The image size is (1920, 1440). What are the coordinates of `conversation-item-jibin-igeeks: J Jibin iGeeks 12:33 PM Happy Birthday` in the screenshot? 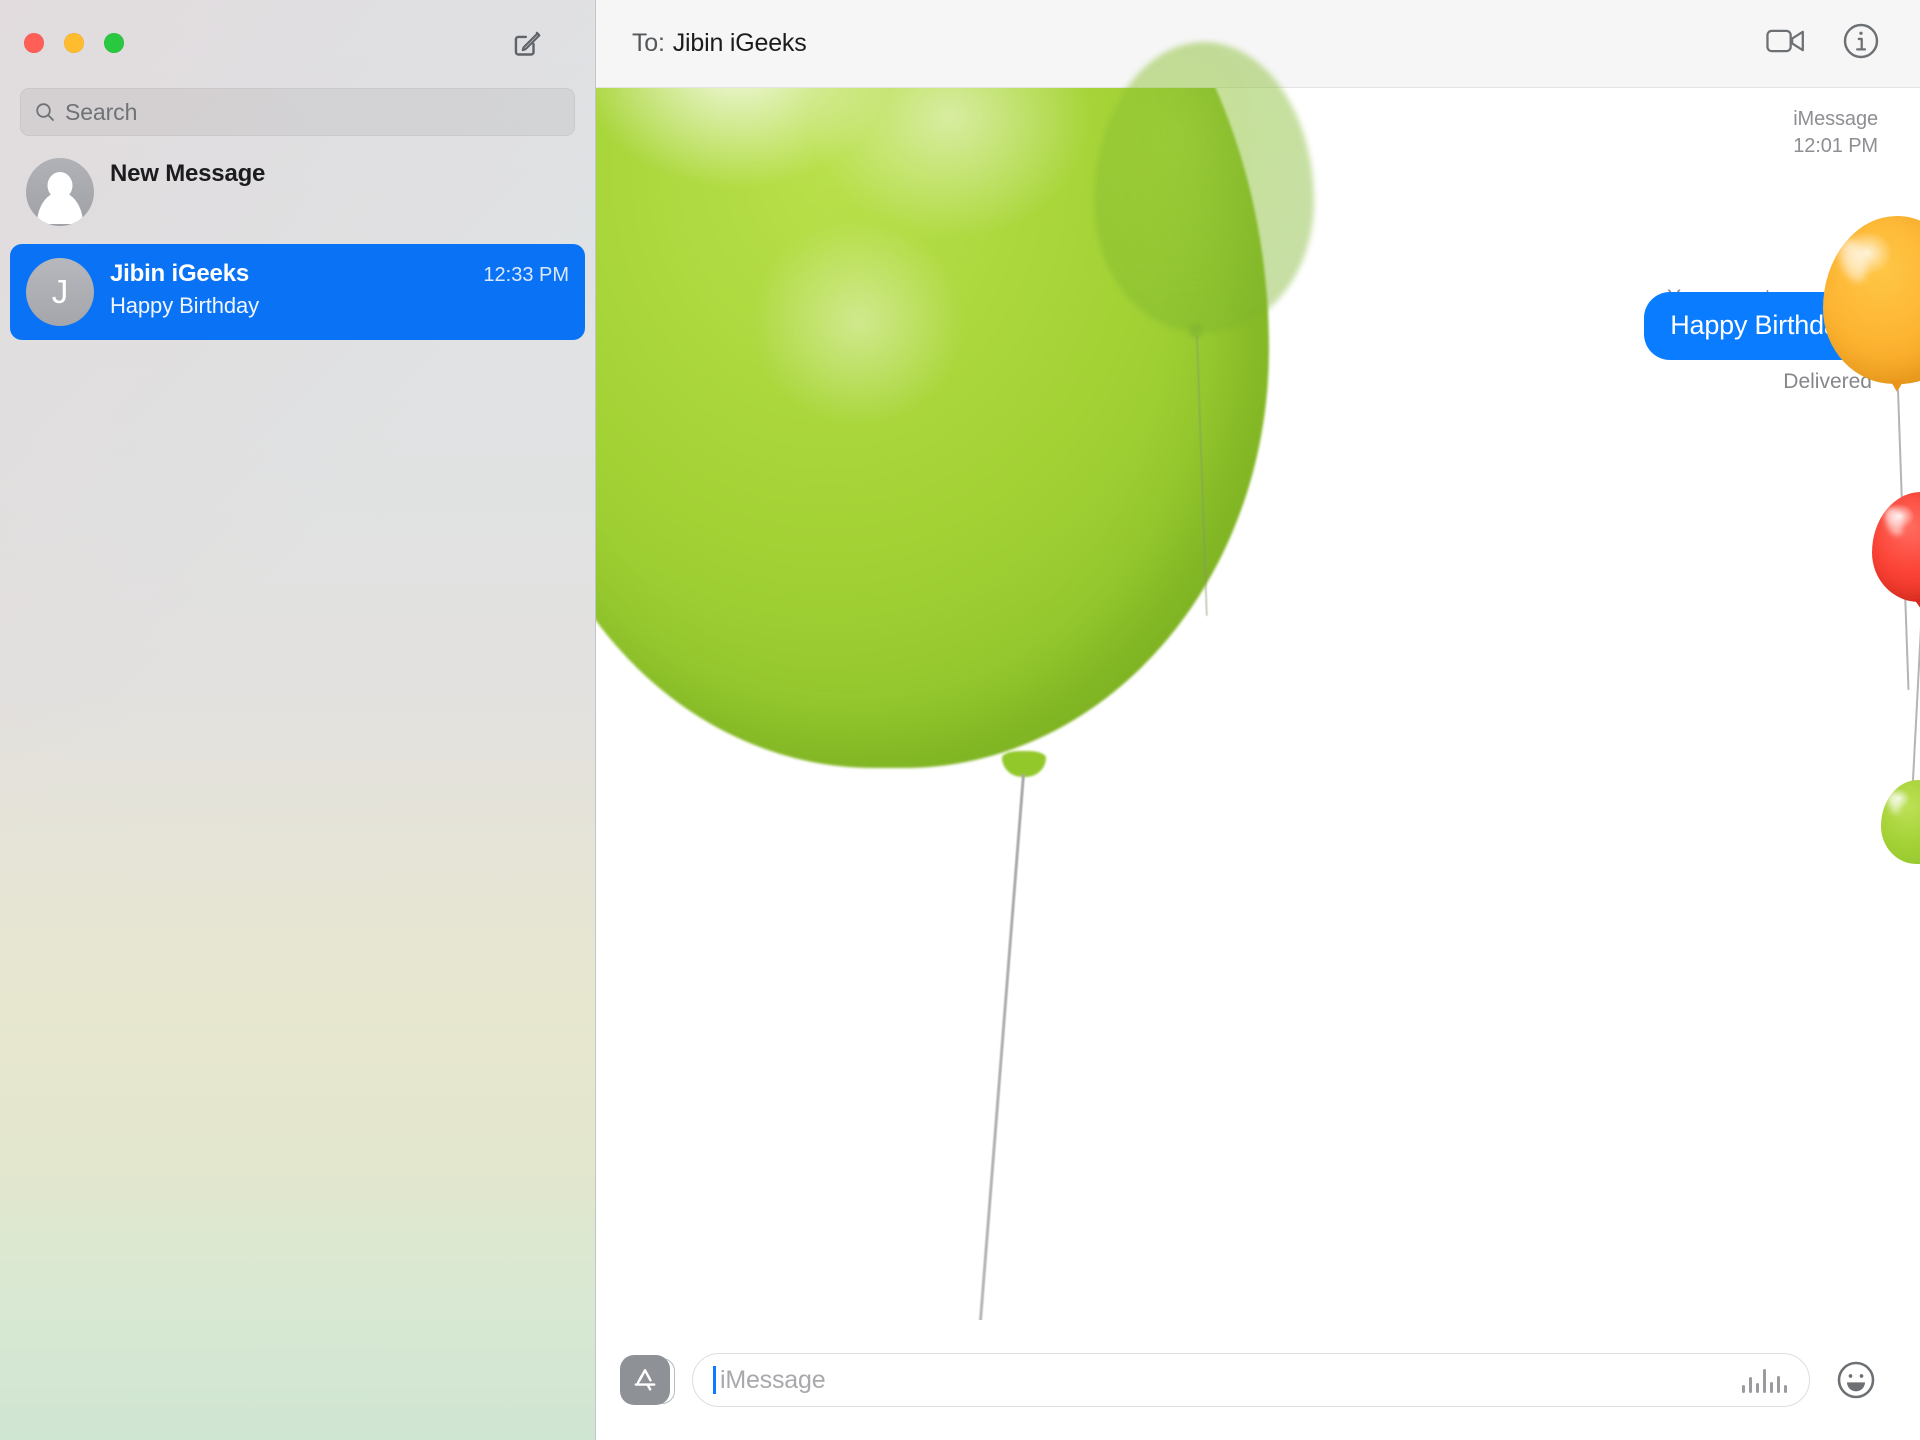 It's located at (297, 292).